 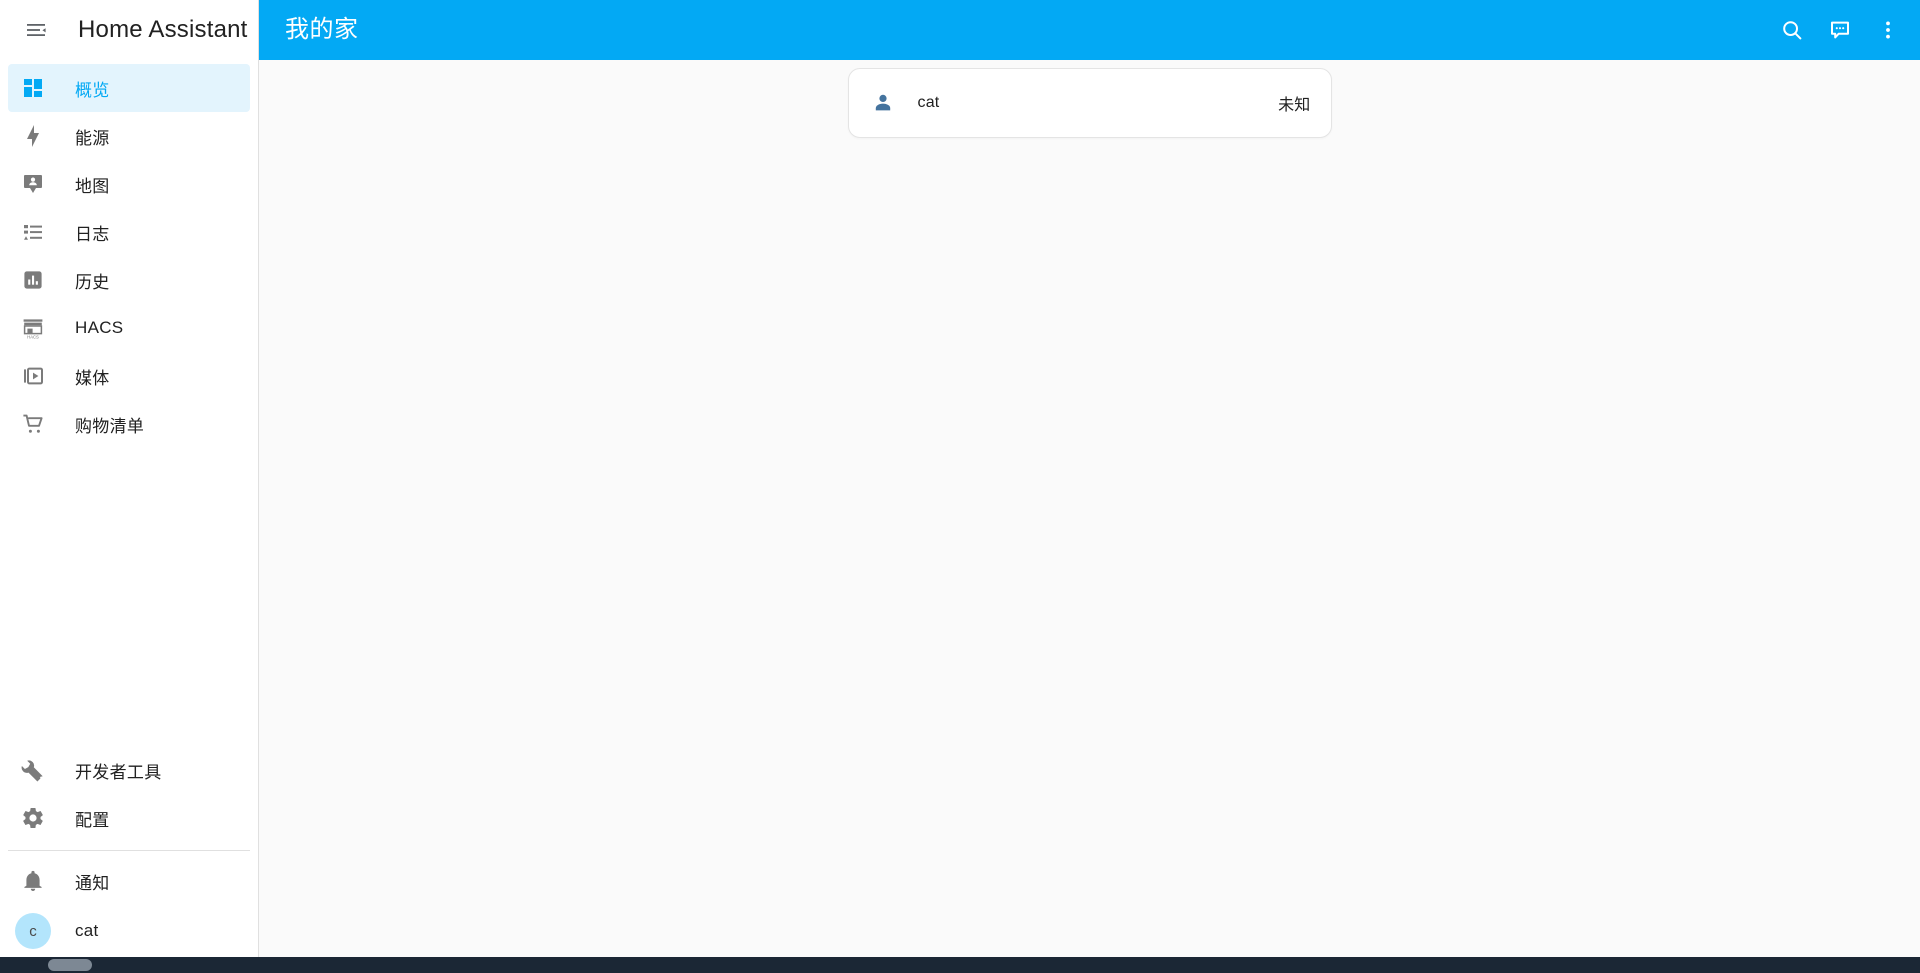 I want to click on card-column: cat 未知, so click(x=1090, y=103).